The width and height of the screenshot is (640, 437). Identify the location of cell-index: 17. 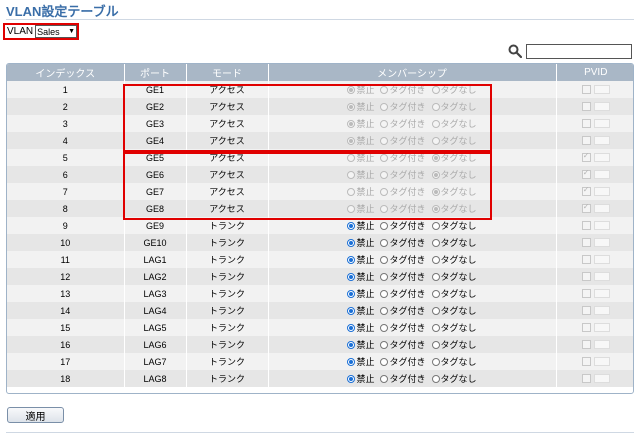
(66, 361).